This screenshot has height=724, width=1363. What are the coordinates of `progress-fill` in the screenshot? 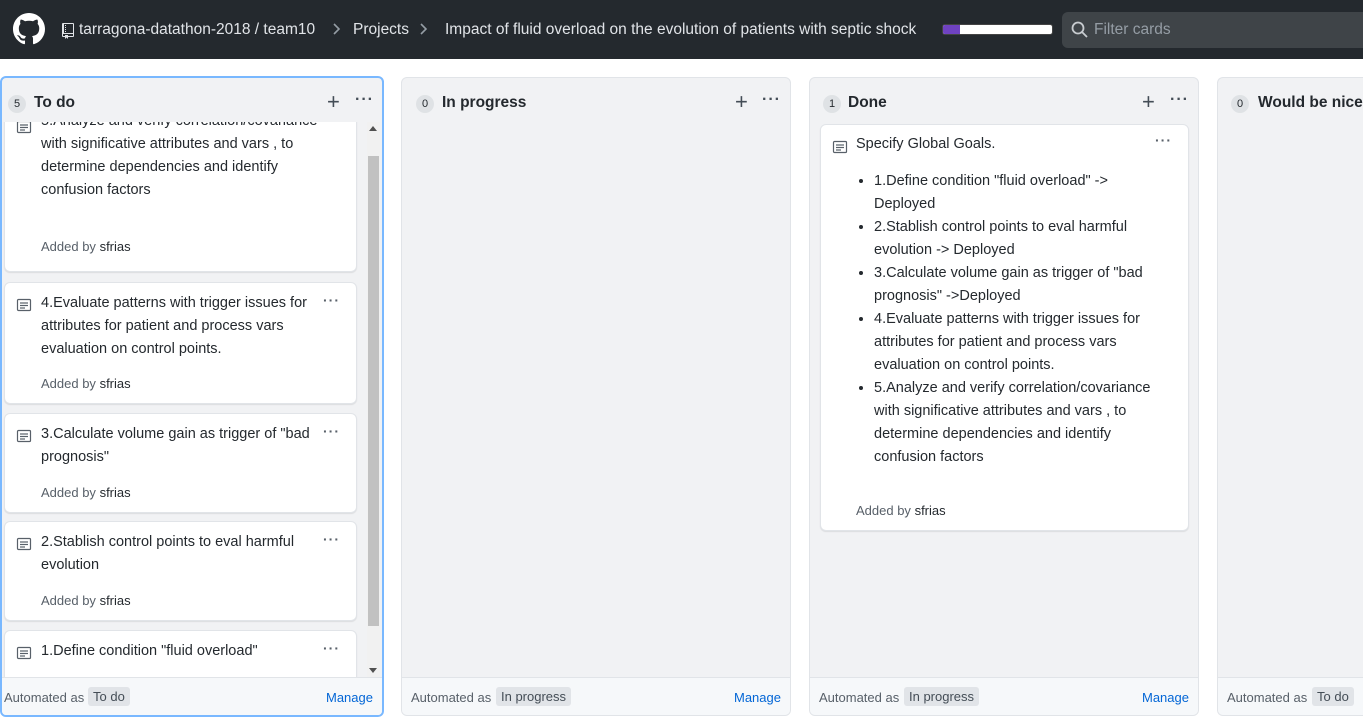 It's located at (952, 29).